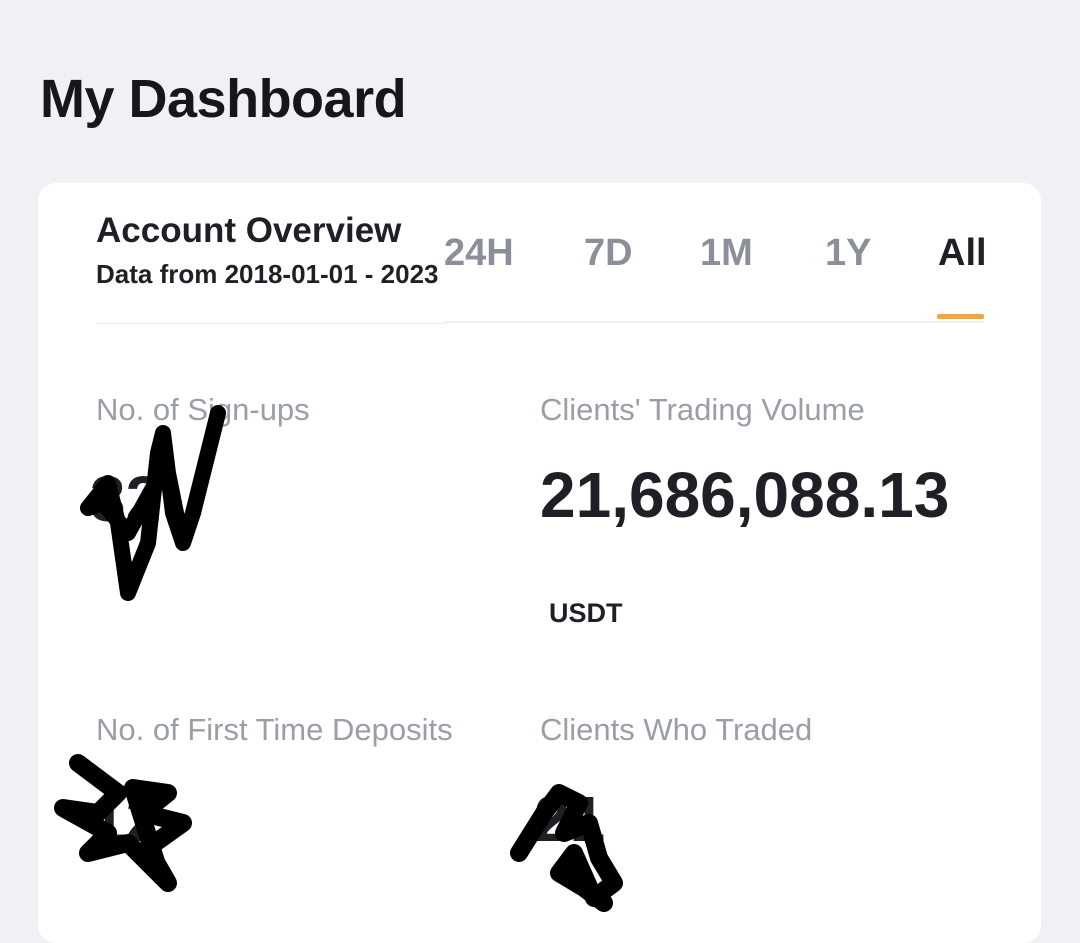  What do you see at coordinates (745, 495) in the screenshot?
I see `trading-volume-value: 21,686,088.13` at bounding box center [745, 495].